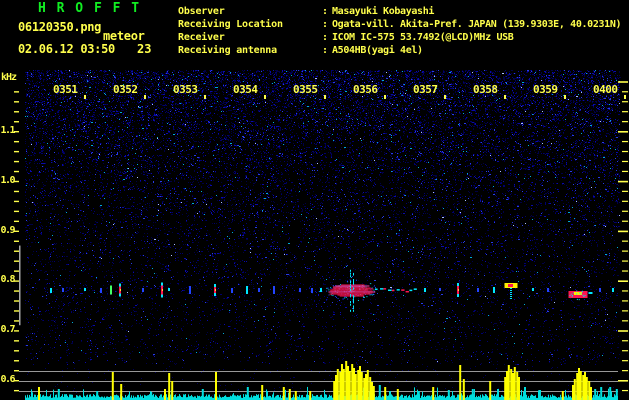 The image size is (629, 400). What do you see at coordinates (7, 130) in the screenshot?
I see `freq-tick-label: 1.1` at bounding box center [7, 130].